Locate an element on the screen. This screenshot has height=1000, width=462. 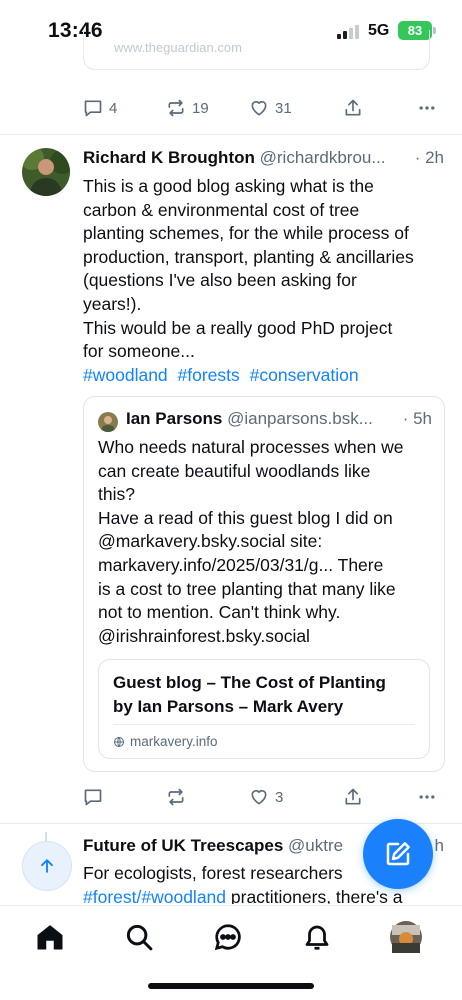
globe-icon is located at coordinates (119, 741).